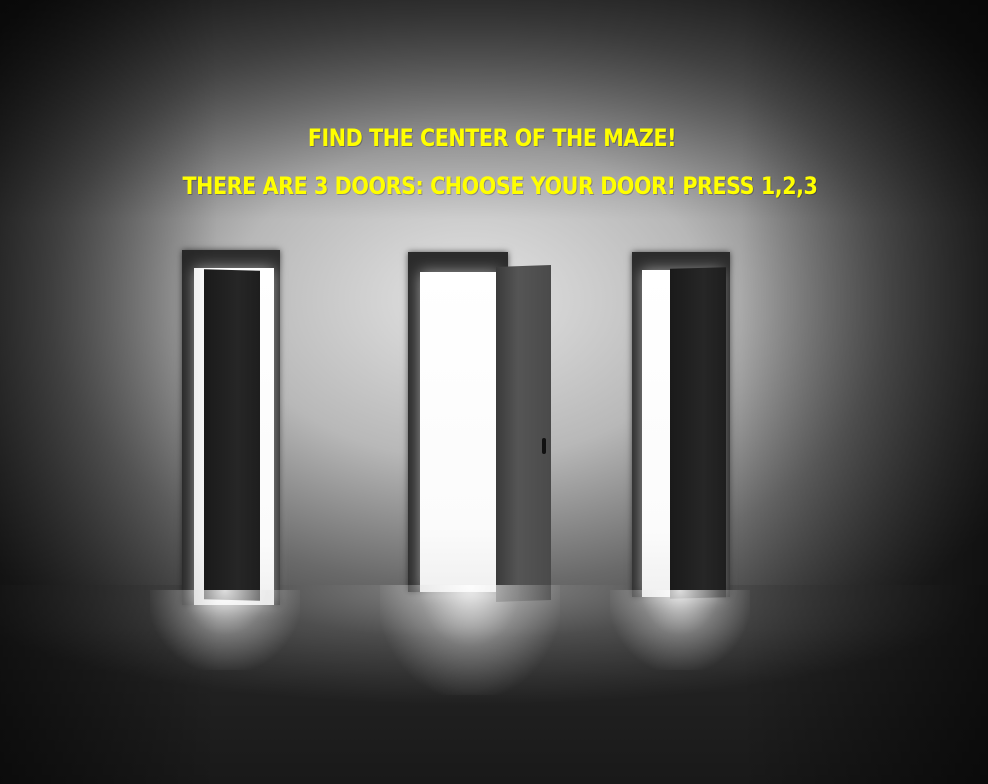 The height and width of the screenshot is (784, 988). Describe the element at coordinates (680, 630) in the screenshot. I see `door-3-floor-light` at that location.